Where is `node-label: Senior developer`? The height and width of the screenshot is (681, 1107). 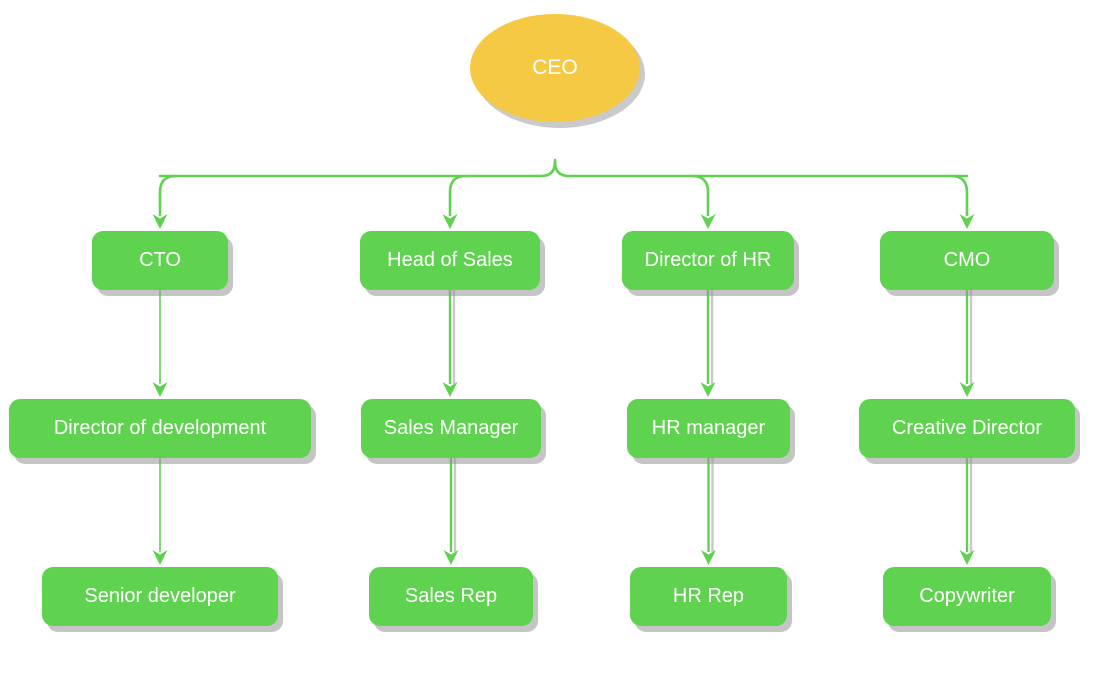
node-label: Senior developer is located at coordinates (160, 596).